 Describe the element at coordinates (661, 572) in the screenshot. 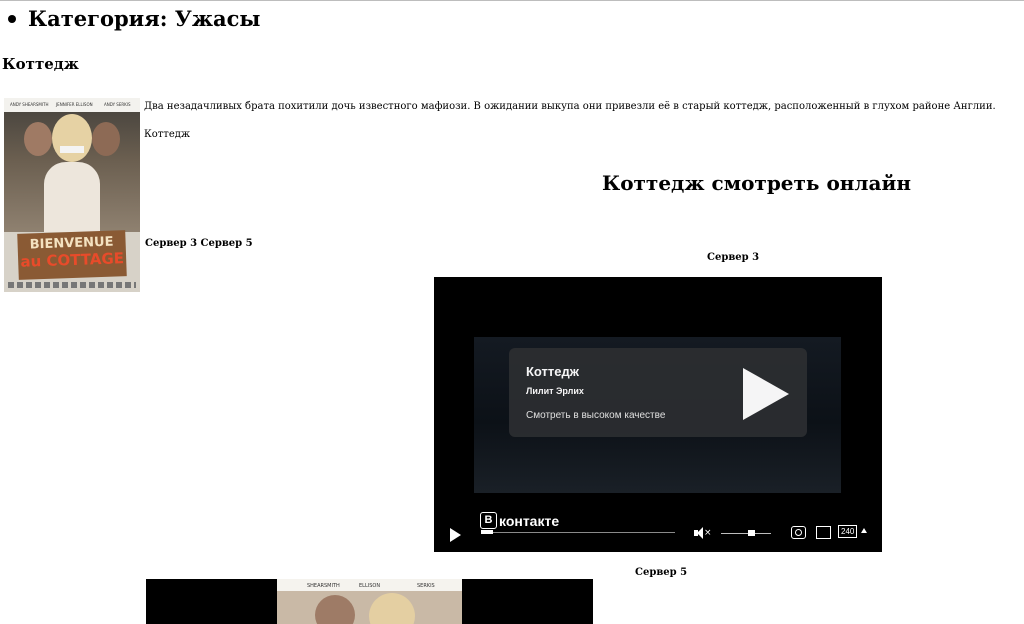

I see `server-5-label: Сервер 5` at that location.